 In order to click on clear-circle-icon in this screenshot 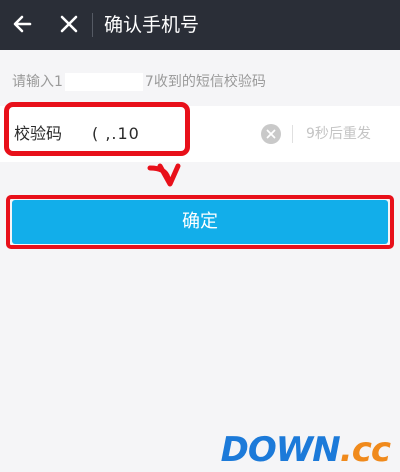, I will do `click(271, 134)`.